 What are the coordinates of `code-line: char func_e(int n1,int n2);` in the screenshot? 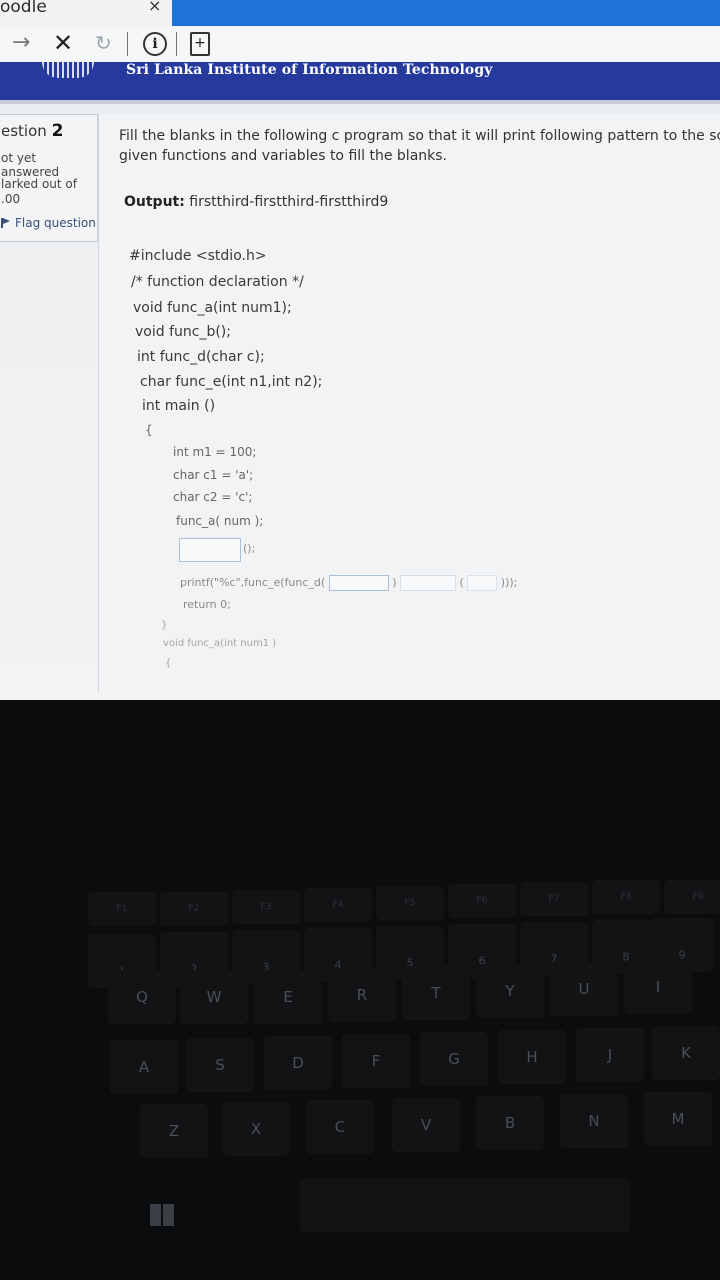 It's located at (231, 382).